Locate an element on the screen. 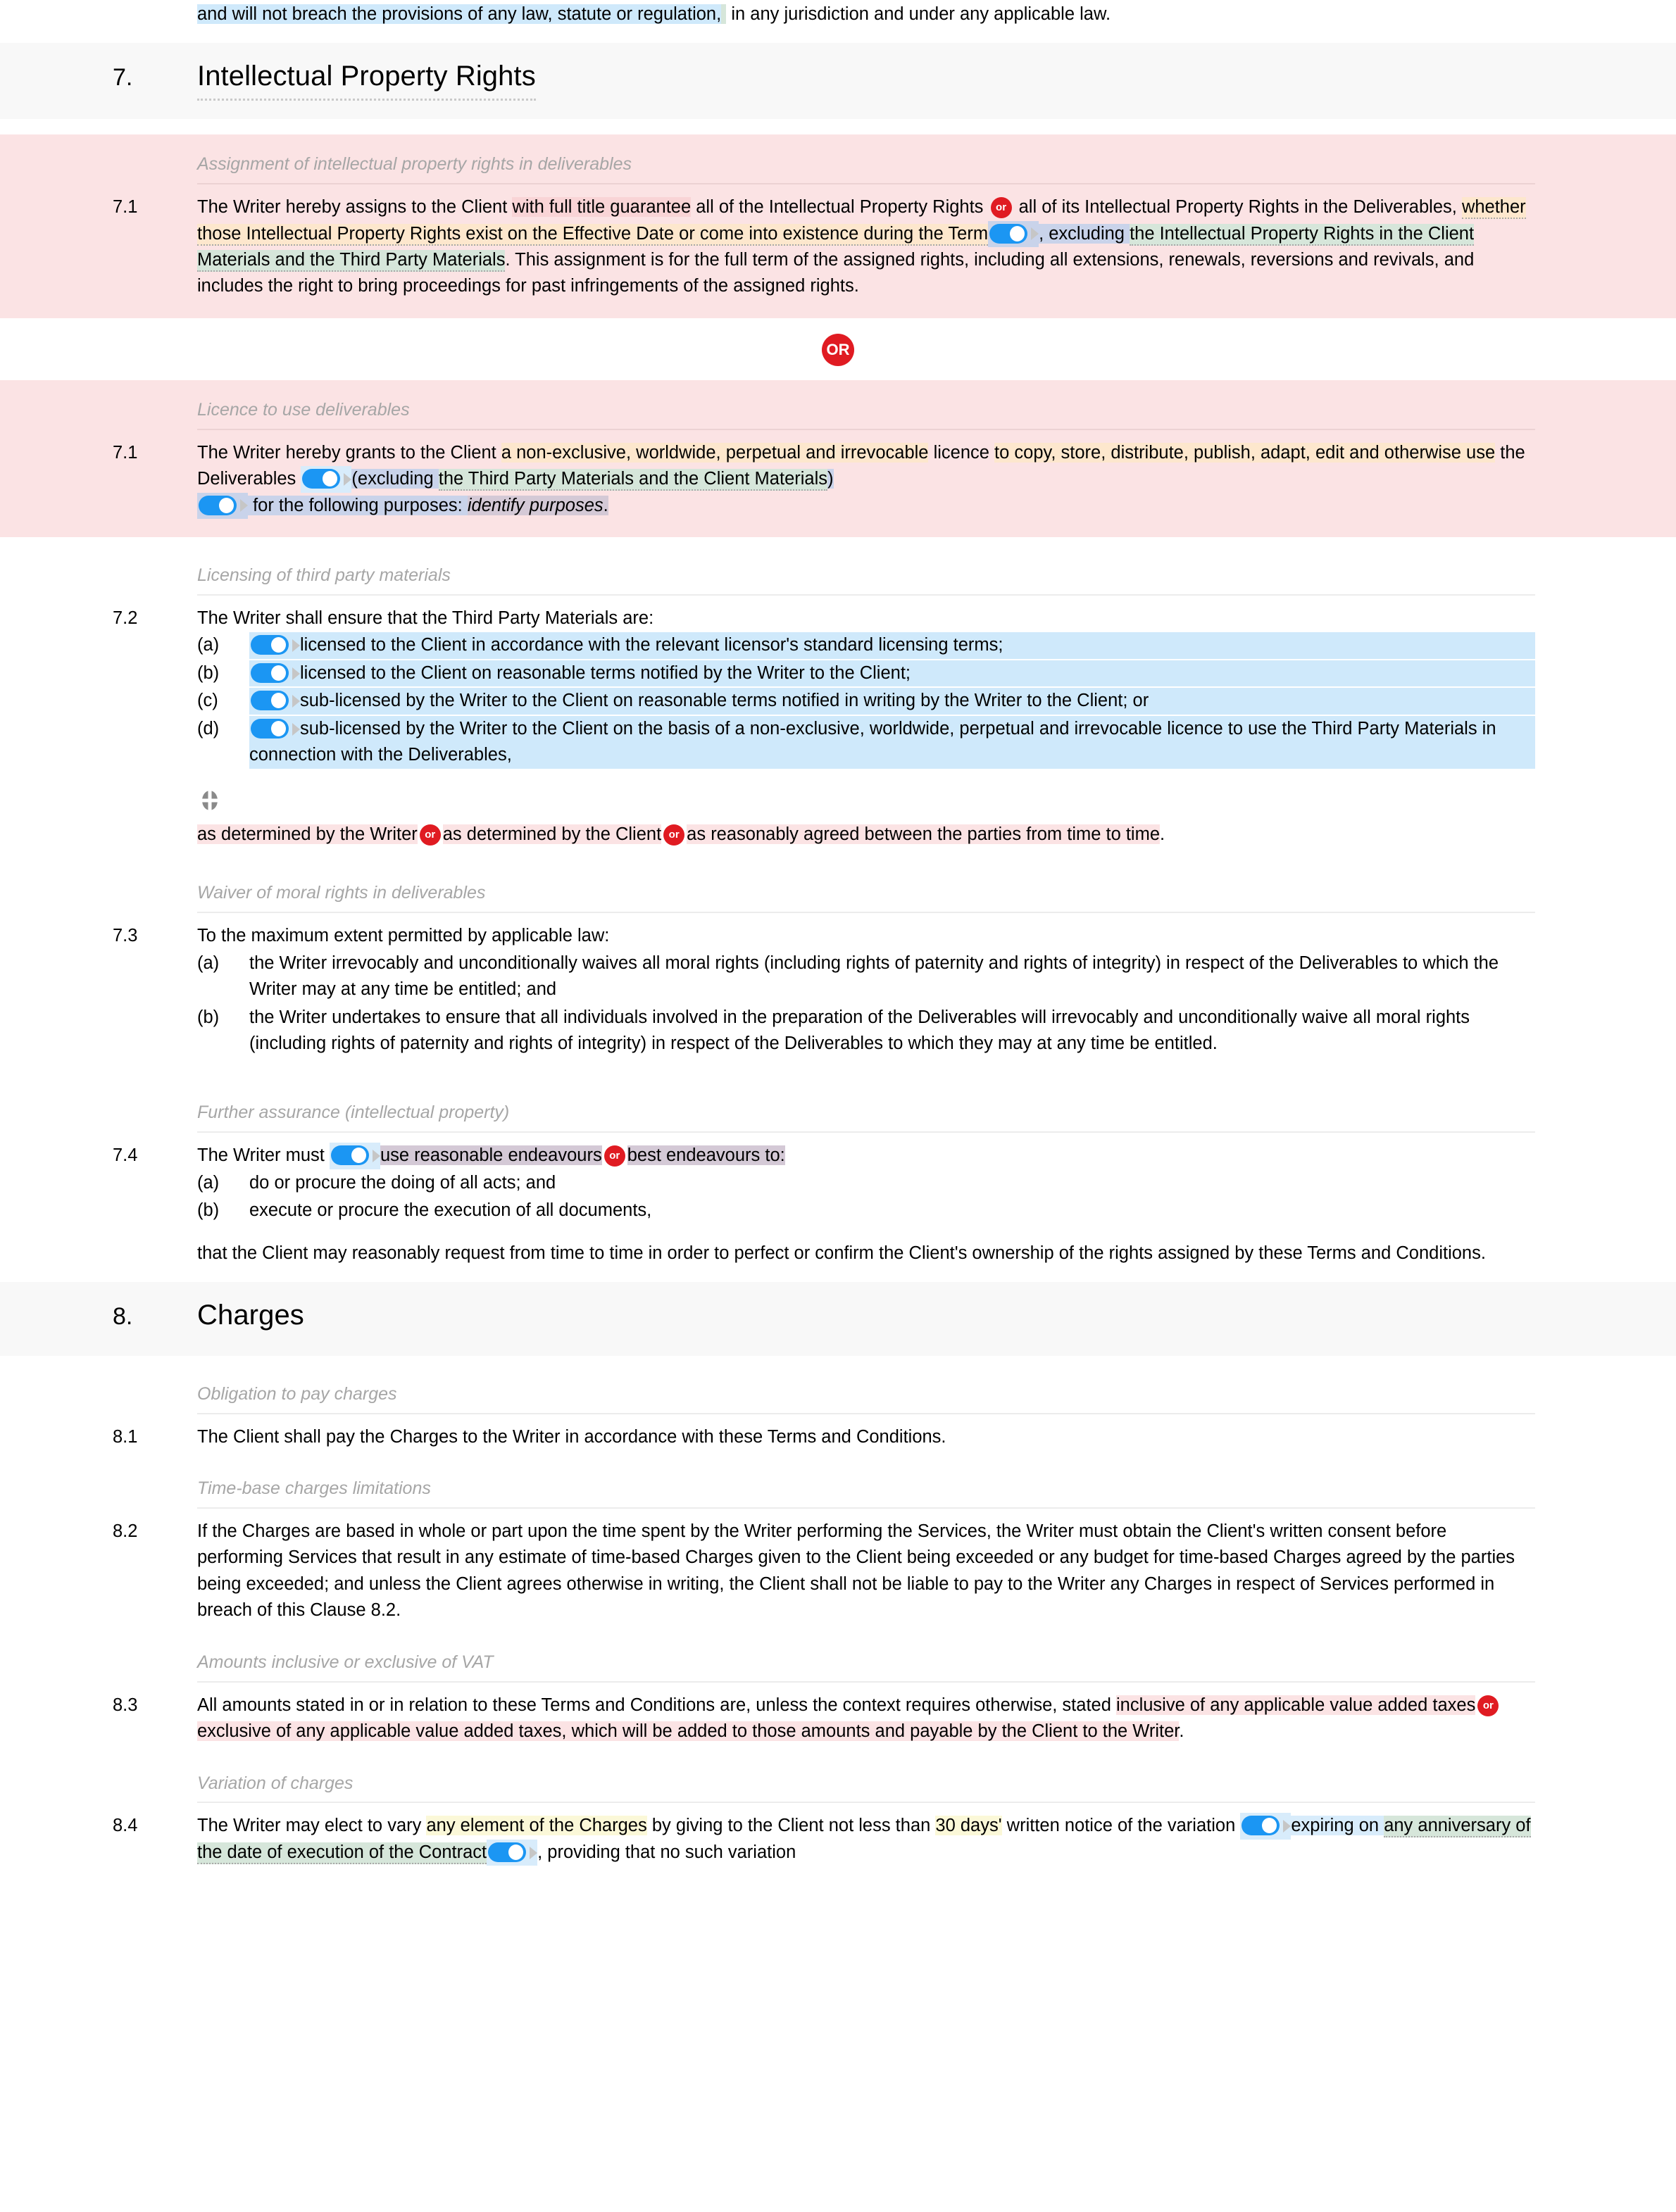 This screenshot has height=2212, width=1676. clause-number: 7.3 is located at coordinates (126, 936).